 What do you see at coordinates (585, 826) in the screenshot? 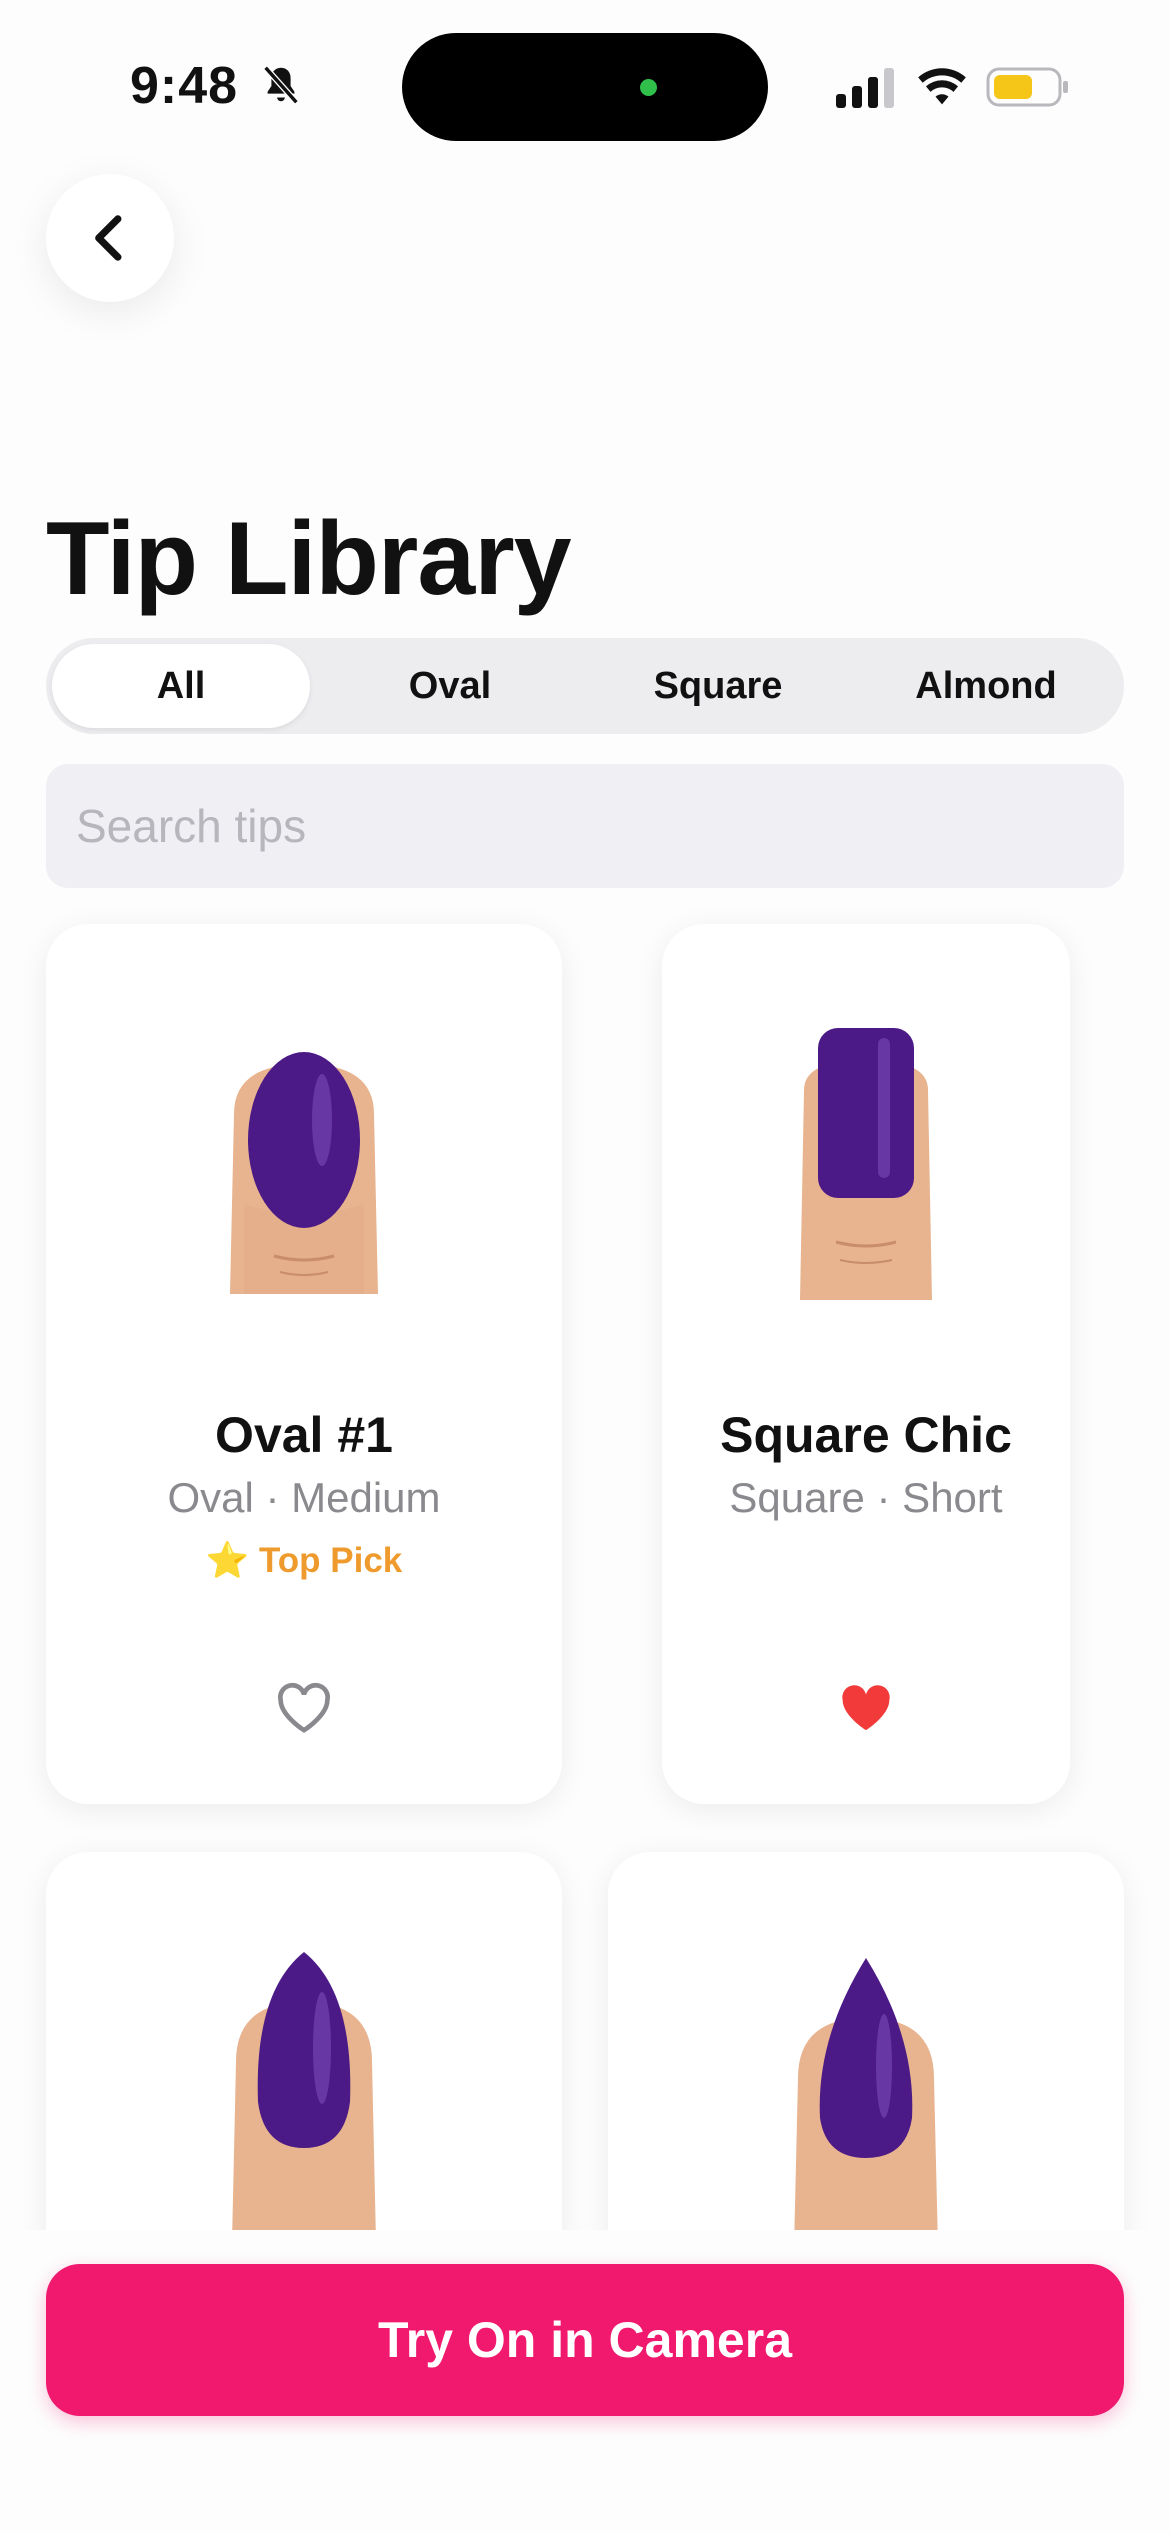
I see `search-input` at bounding box center [585, 826].